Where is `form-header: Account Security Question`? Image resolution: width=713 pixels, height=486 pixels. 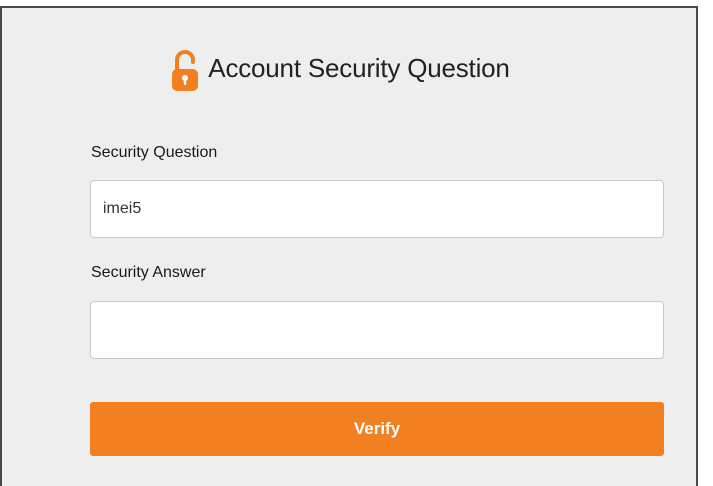 form-header: Account Security Question is located at coordinates (349, 68).